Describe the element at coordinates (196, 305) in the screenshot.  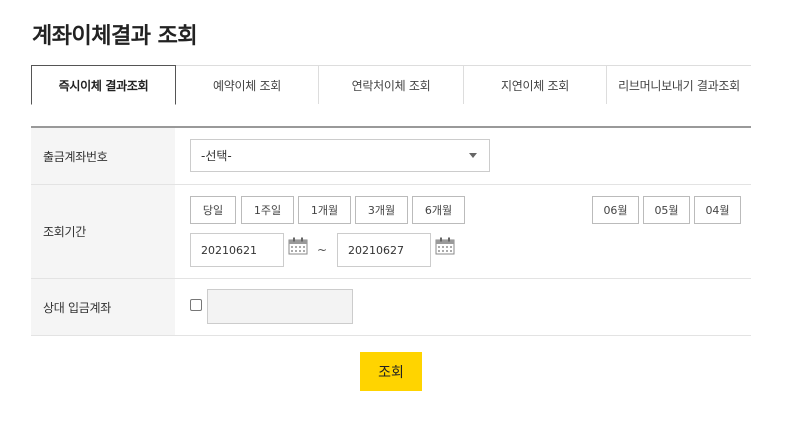
I see `counterparty-checkbox` at that location.